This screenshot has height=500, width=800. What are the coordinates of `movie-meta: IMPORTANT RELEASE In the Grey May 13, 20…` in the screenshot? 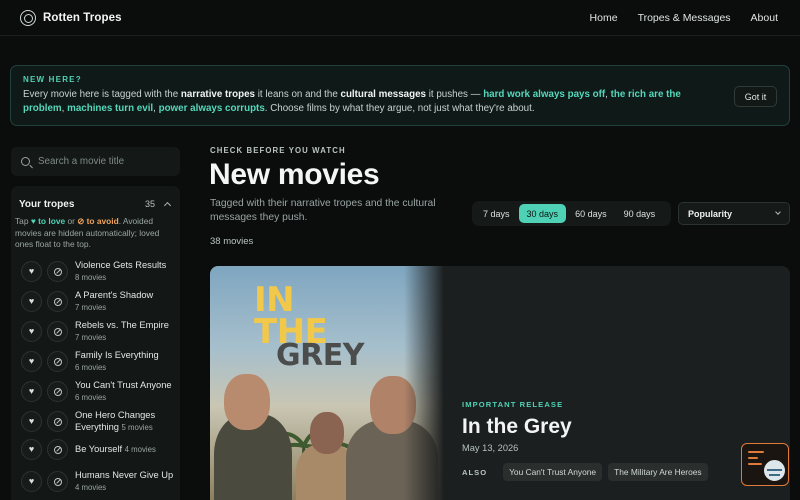 It's located at (585, 440).